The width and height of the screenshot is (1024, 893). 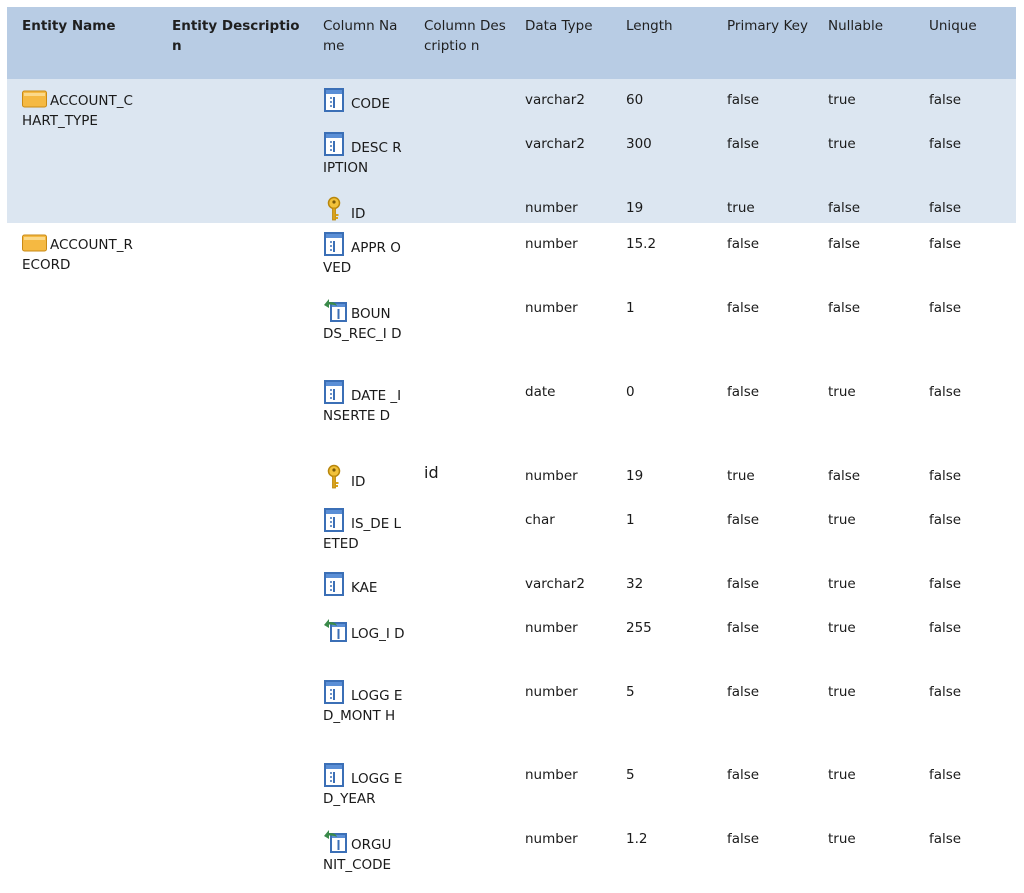 What do you see at coordinates (511, 585) in the screenshot?
I see `table-row: KAE varchar2 32 false true false` at bounding box center [511, 585].